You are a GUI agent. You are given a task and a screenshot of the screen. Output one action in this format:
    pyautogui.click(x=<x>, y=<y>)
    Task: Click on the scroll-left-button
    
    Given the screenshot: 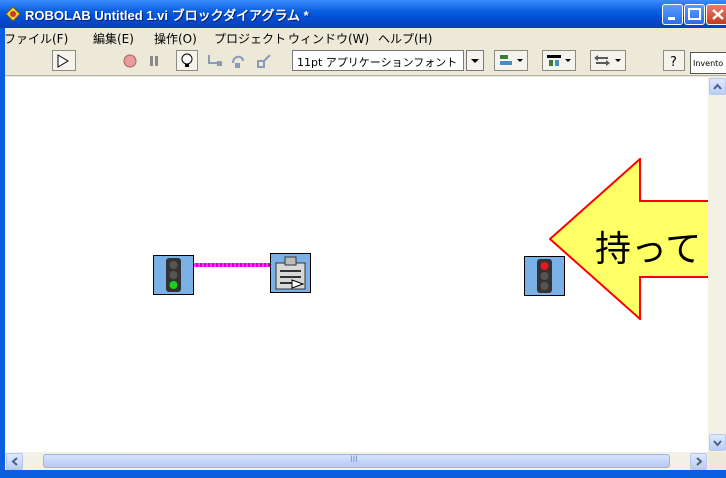 What is the action you would take?
    pyautogui.click(x=14, y=461)
    